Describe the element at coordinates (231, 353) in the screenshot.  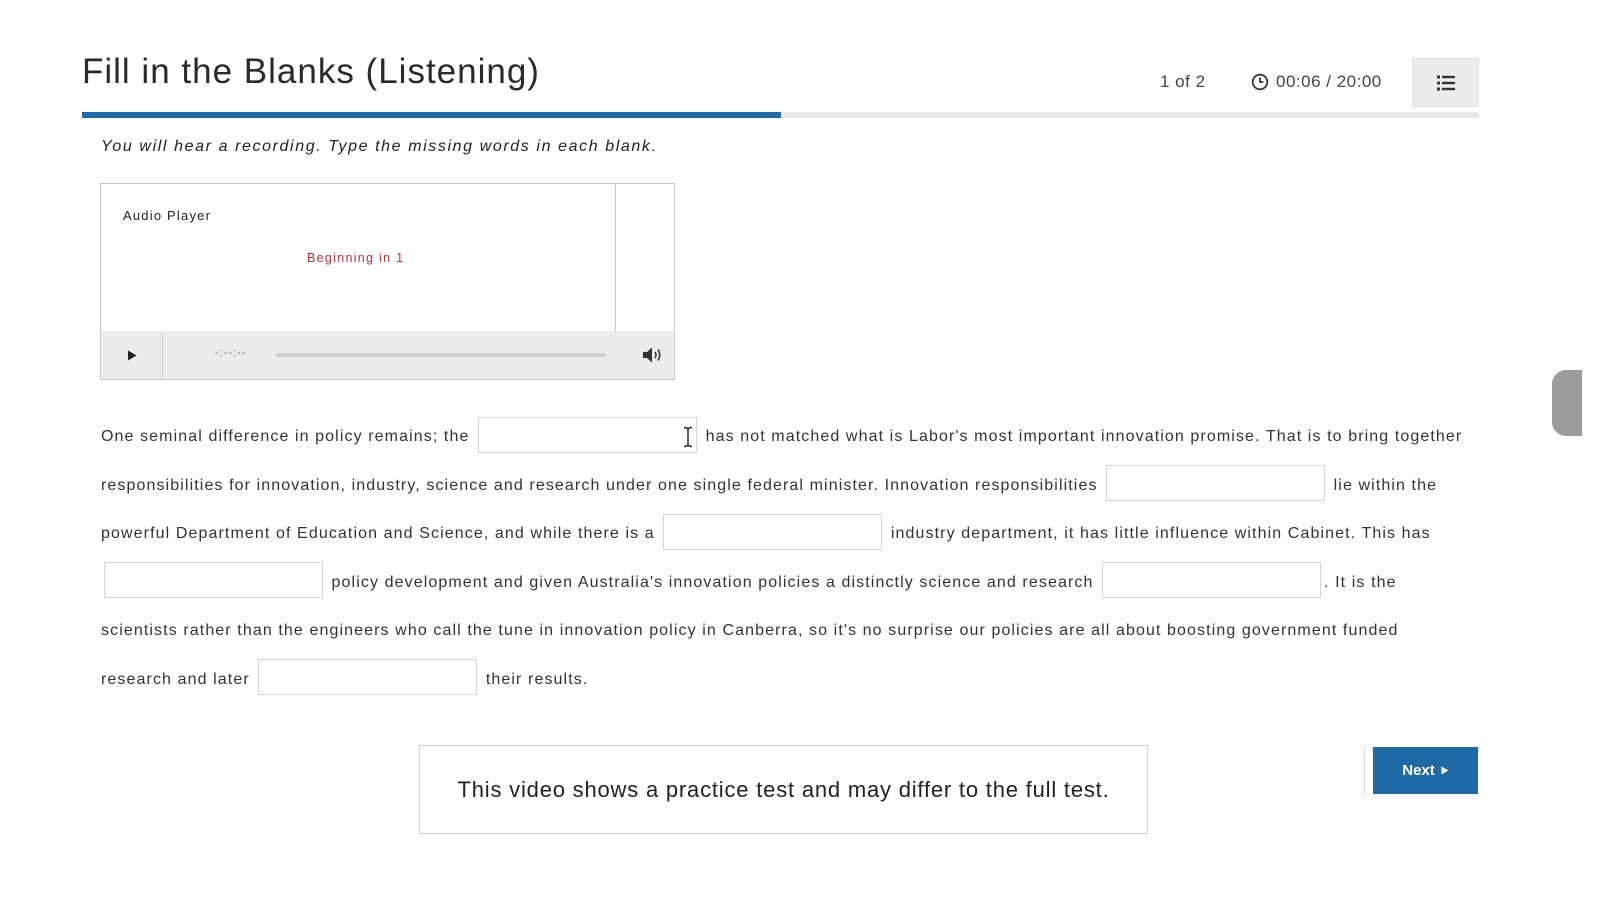
I see `audio-time: -:--:--` at that location.